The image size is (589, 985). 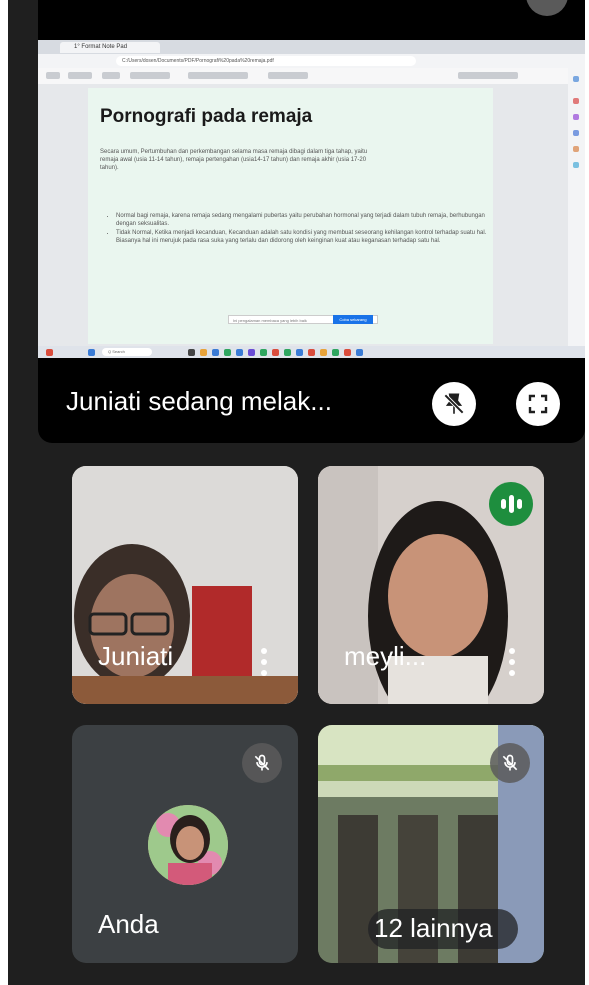 I want to click on participant-tile-others: 12 lainnya, so click(x=431, y=844).